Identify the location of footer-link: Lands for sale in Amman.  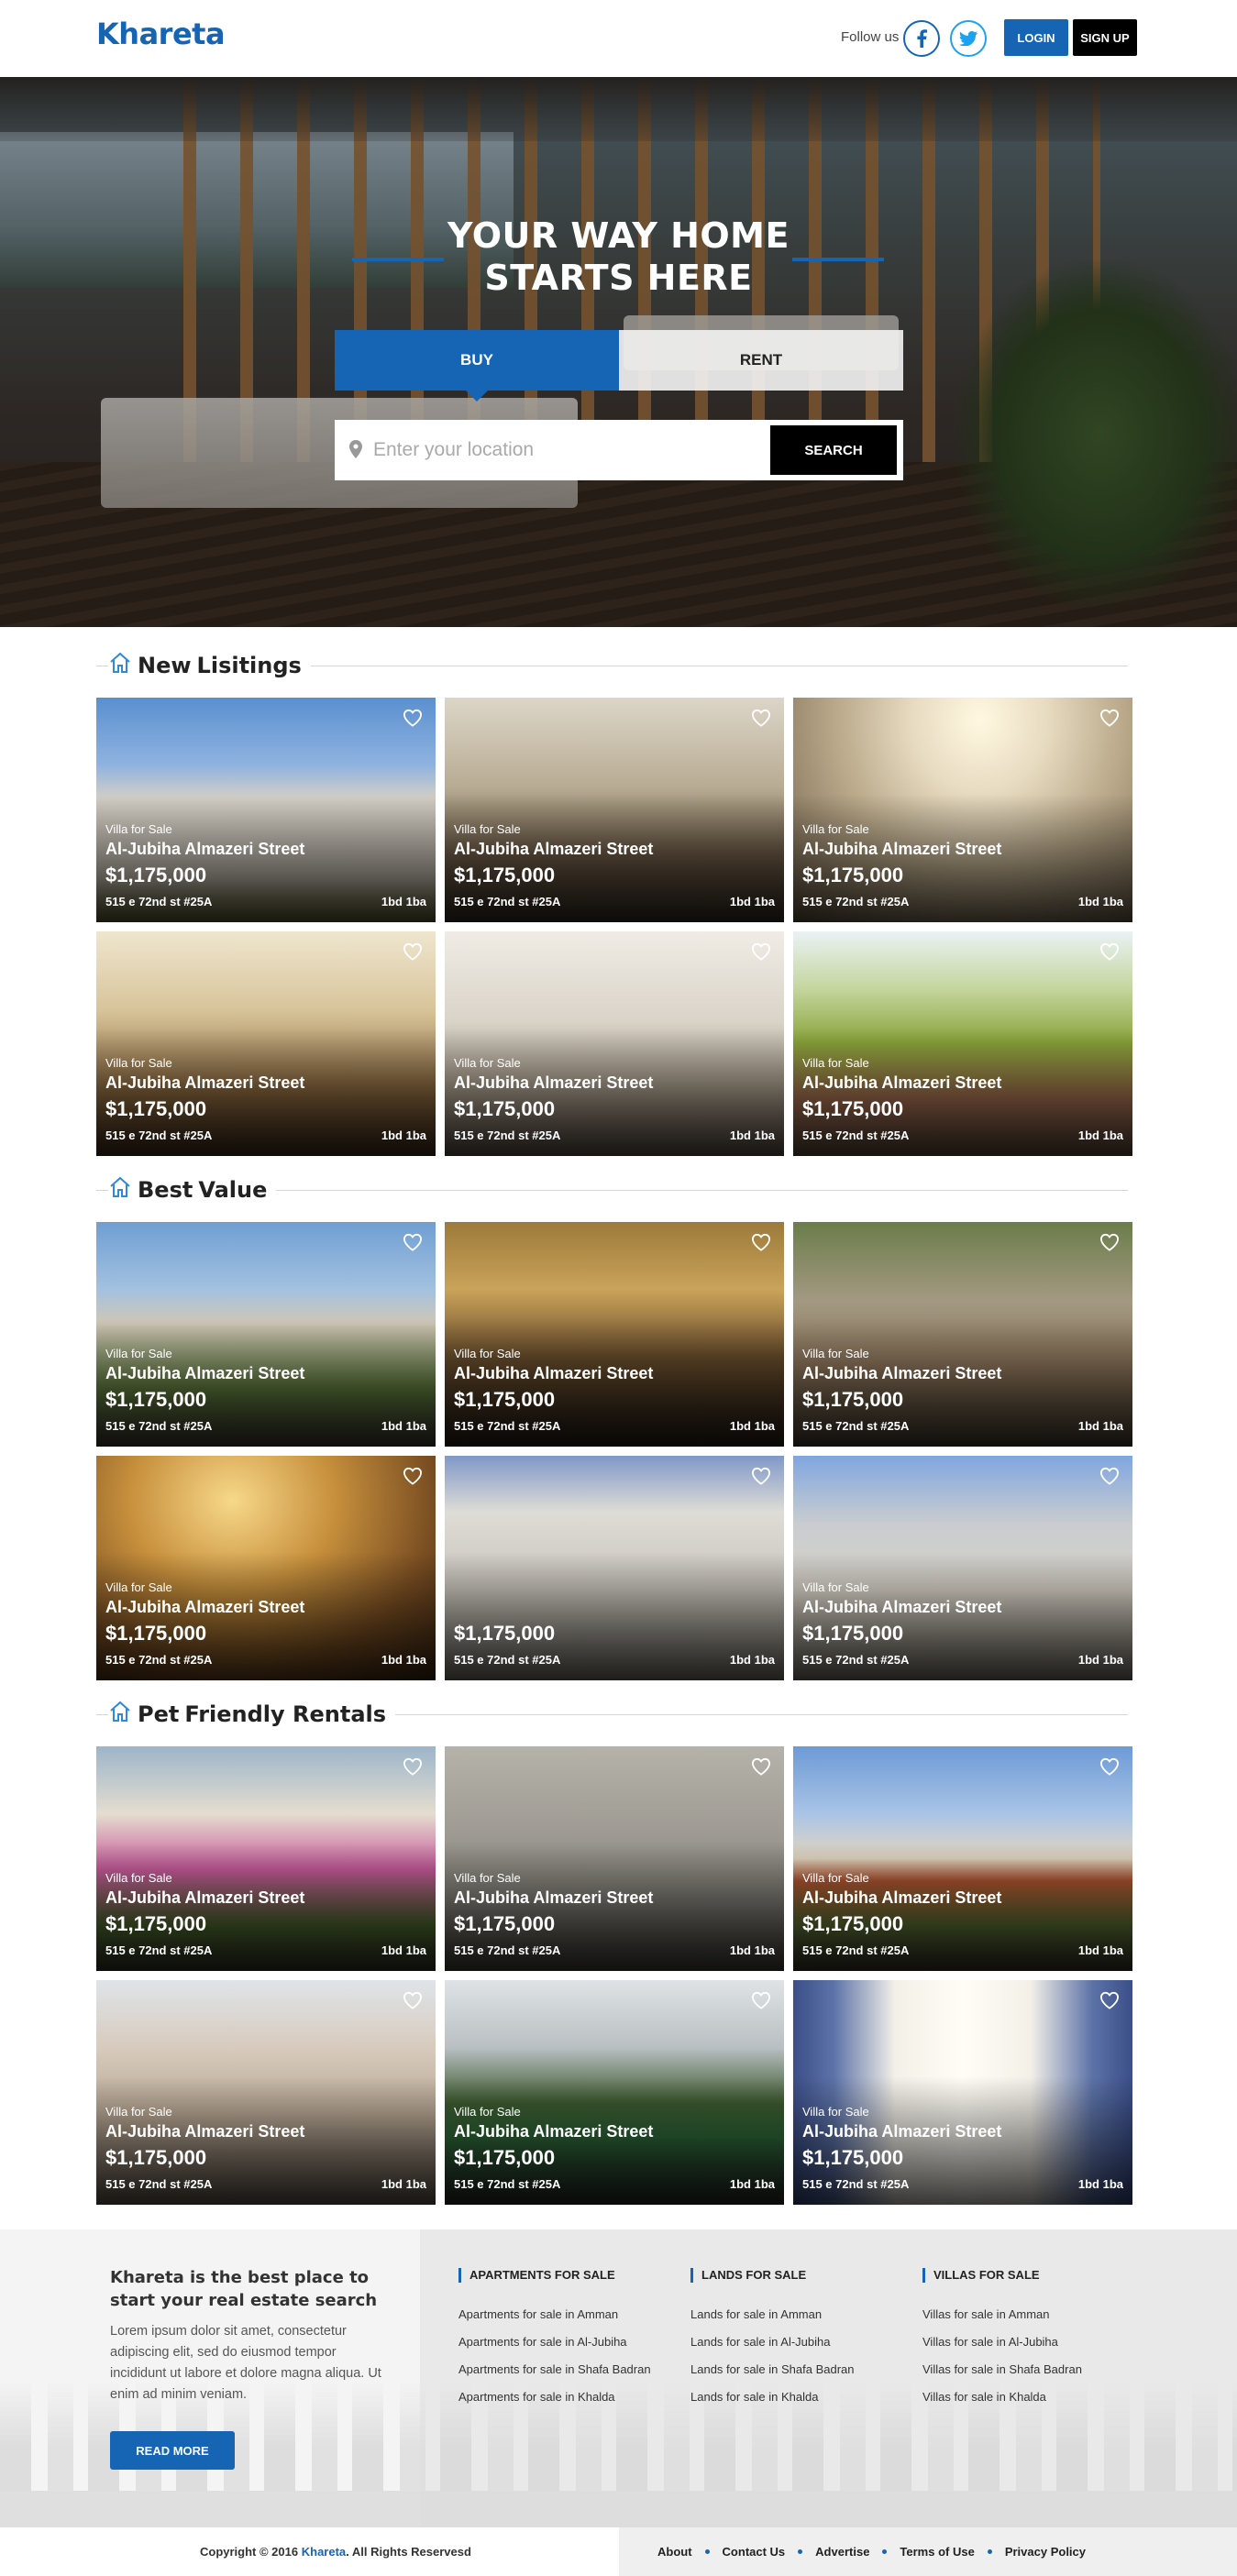
(772, 2314).